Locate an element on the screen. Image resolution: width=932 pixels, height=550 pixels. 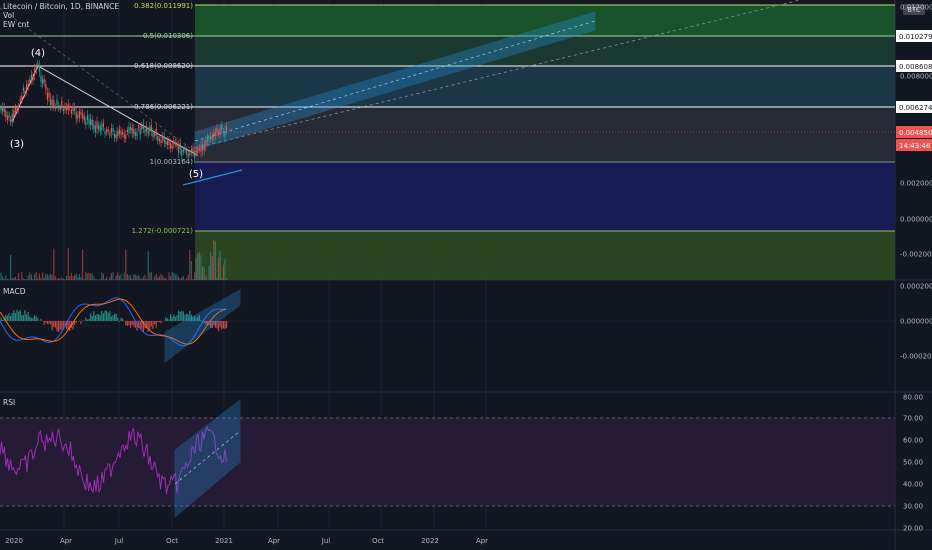
rsi-pane-title: RSI is located at coordinates (9, 402).